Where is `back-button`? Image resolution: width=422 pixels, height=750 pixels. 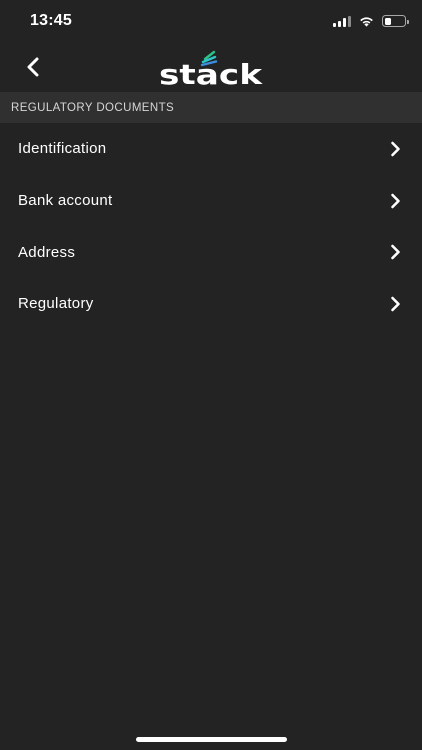 back-button is located at coordinates (33, 67).